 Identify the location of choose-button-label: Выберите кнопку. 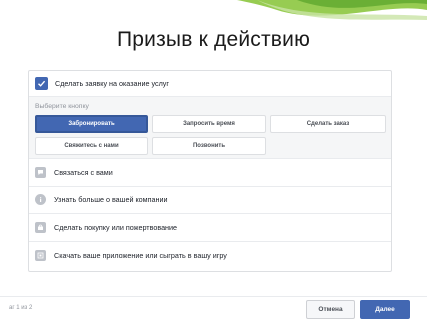
(62, 106).